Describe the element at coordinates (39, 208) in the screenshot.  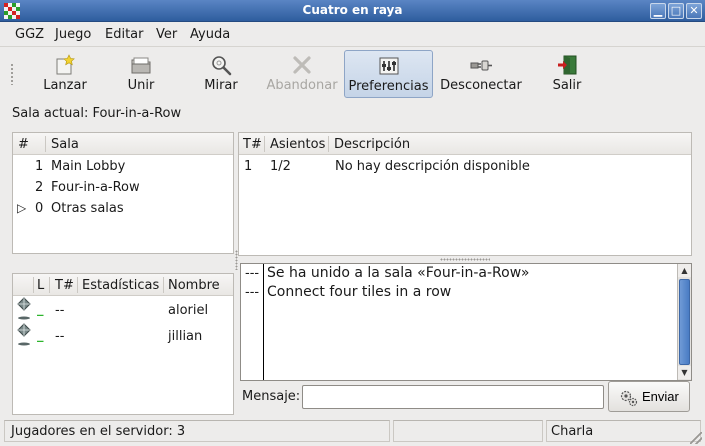
I see `room-number: 0` at that location.